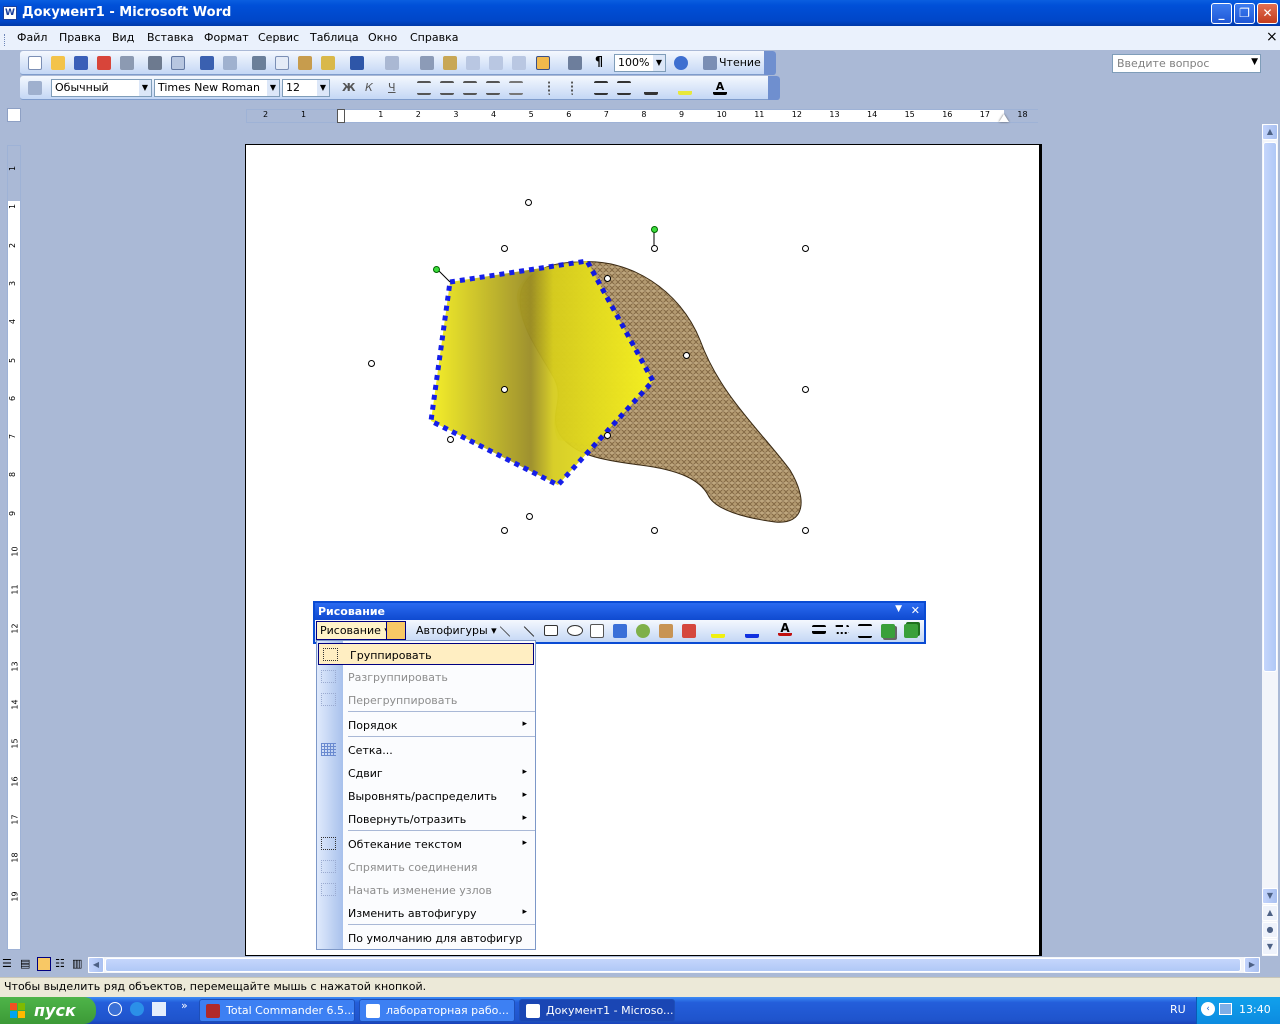 The height and width of the screenshot is (1024, 1280). I want to click on reading-layout-view-icon: ▥, so click(79, 964).